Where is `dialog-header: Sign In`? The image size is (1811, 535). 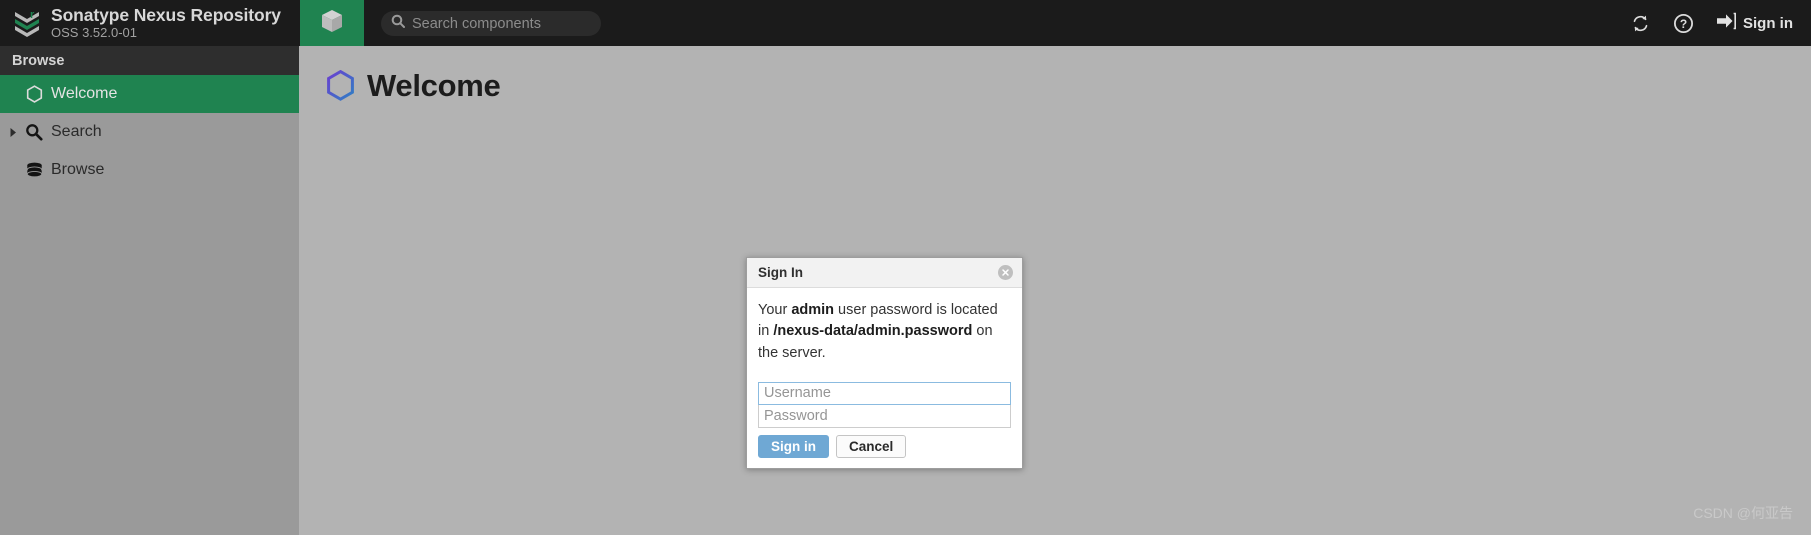
dialog-header: Sign In is located at coordinates (884, 273).